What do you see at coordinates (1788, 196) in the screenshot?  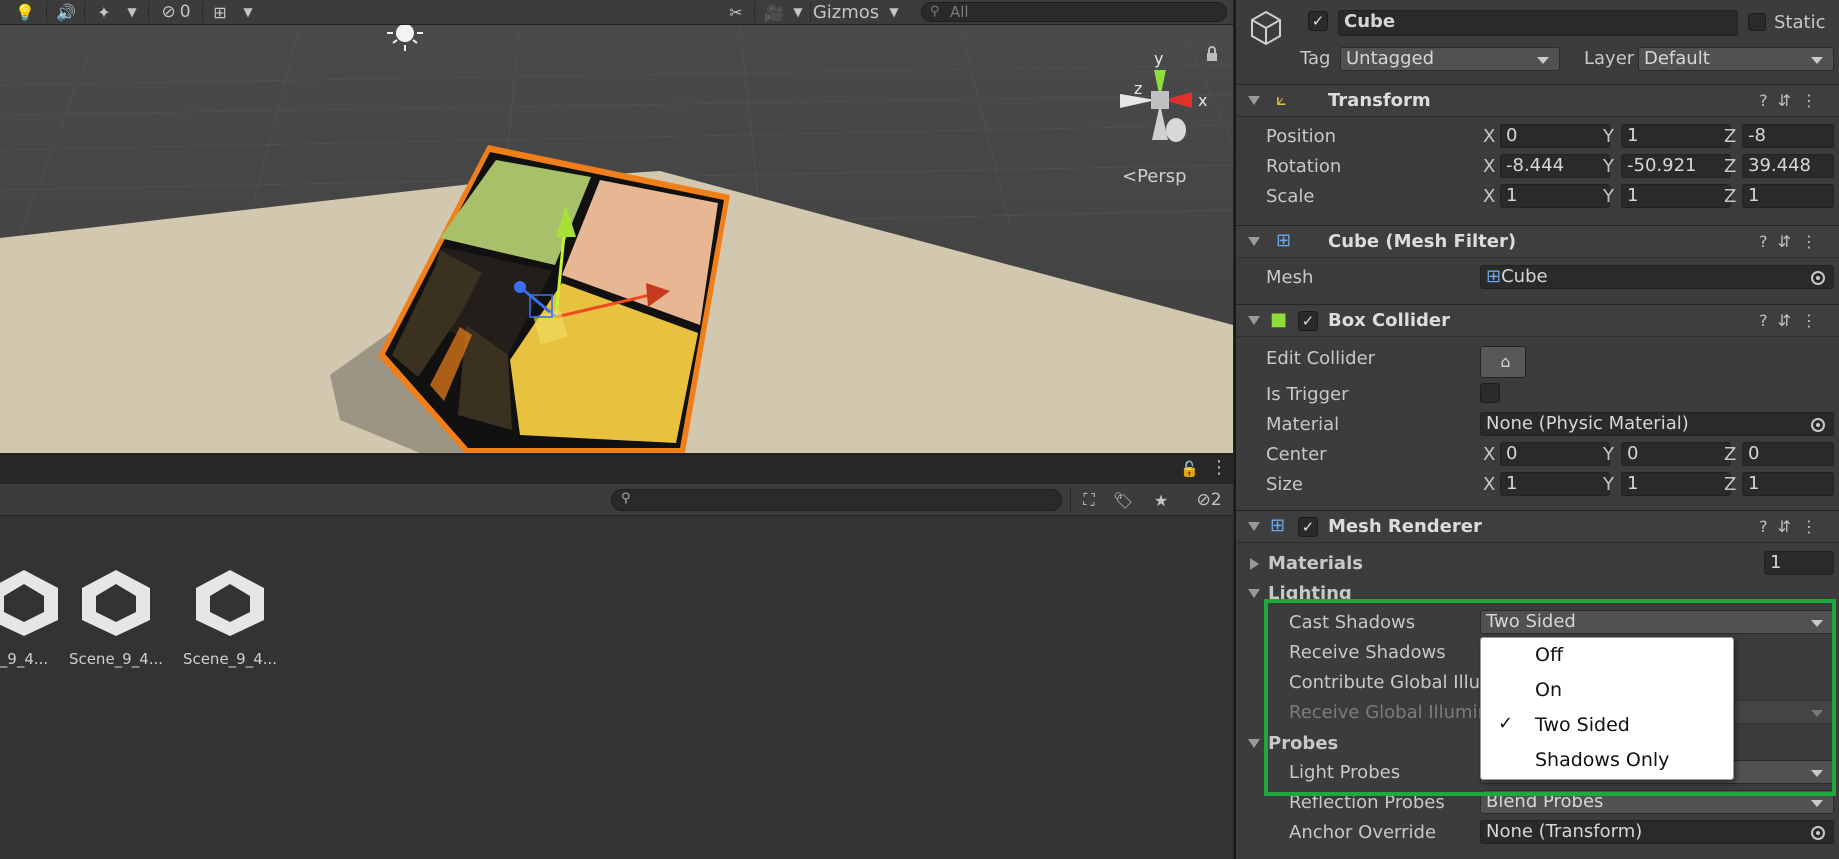 I see `scale-z-field: 1` at bounding box center [1788, 196].